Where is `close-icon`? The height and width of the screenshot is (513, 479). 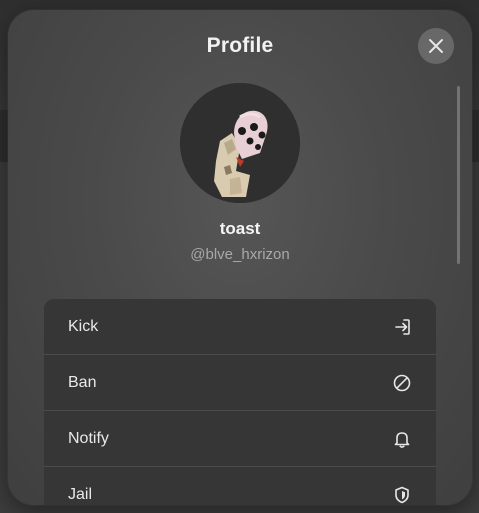 close-icon is located at coordinates (436, 46).